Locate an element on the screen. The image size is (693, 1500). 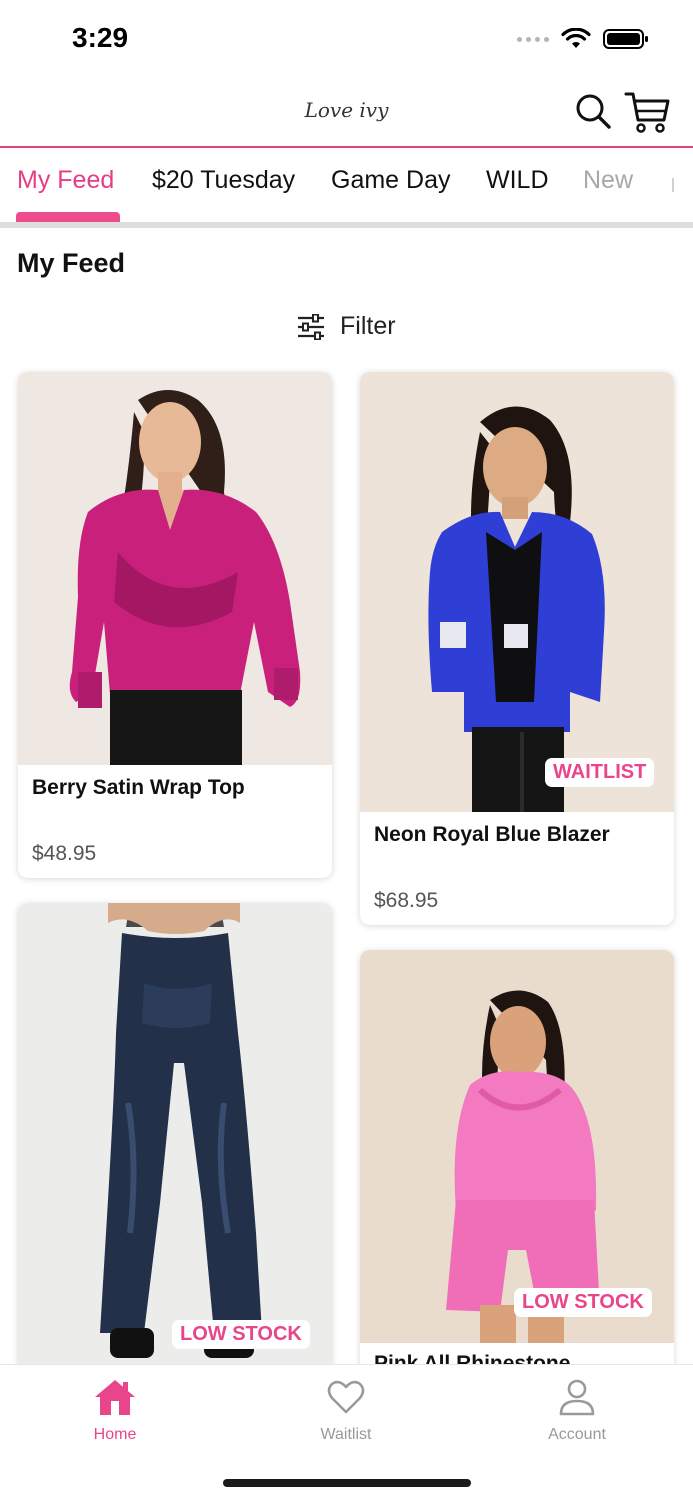
page-title: My Feed is located at coordinates (71, 263).